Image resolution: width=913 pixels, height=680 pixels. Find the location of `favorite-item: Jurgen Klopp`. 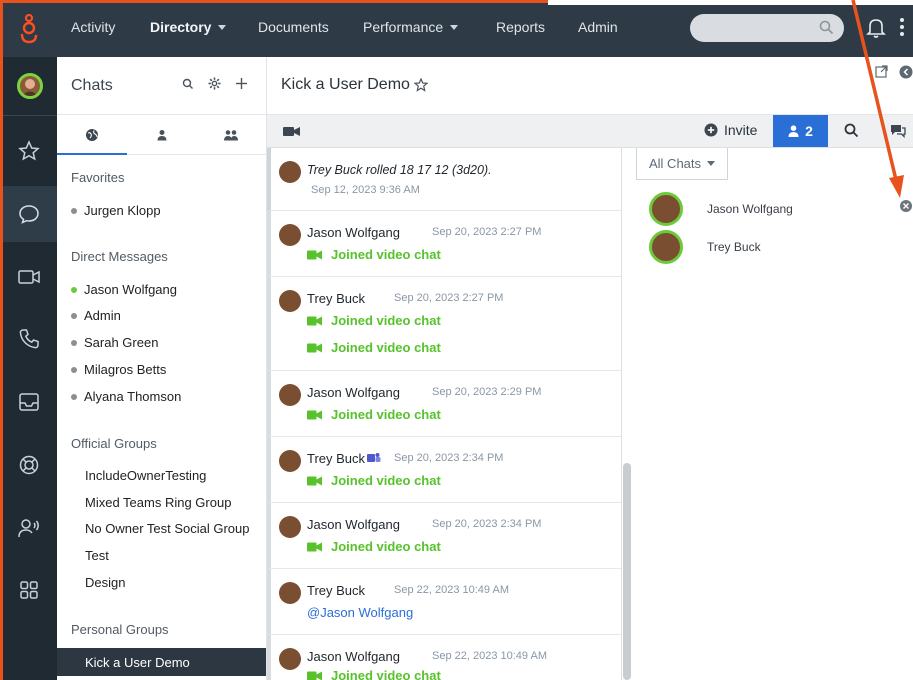

favorite-item: Jurgen Klopp is located at coordinates (116, 210).